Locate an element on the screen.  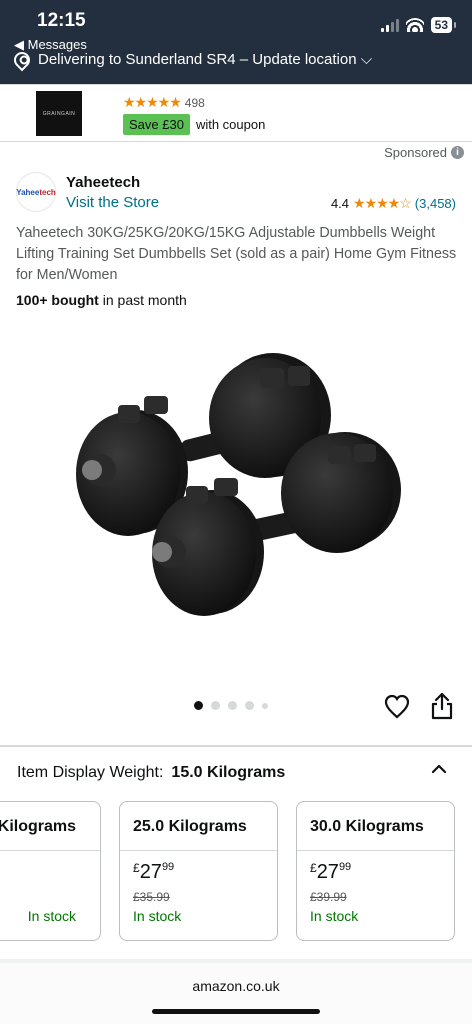
home-indicator is located at coordinates (236, 1011).